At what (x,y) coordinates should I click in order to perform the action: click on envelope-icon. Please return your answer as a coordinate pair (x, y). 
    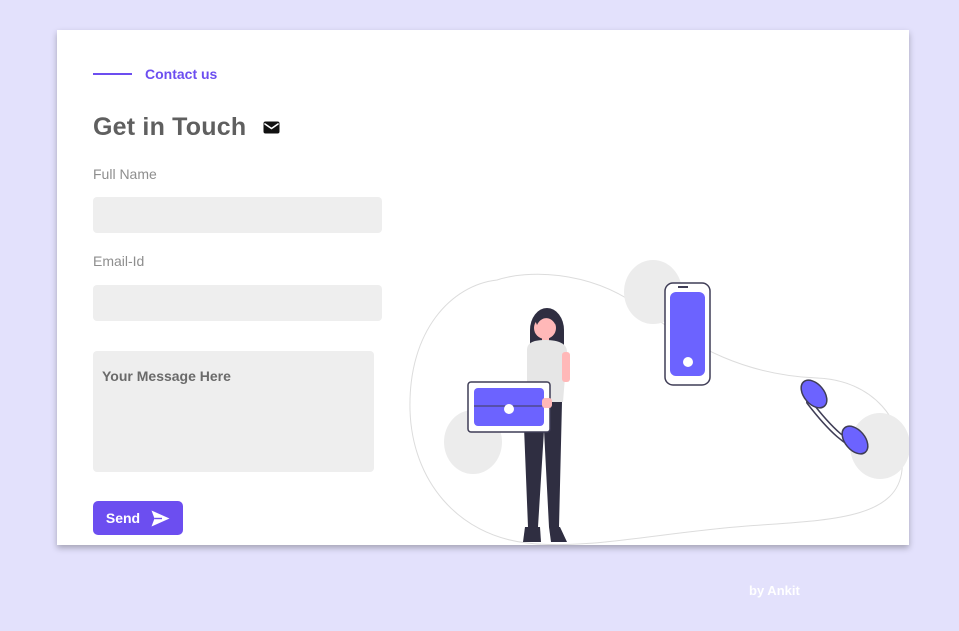
    Looking at the image, I should click on (271, 127).